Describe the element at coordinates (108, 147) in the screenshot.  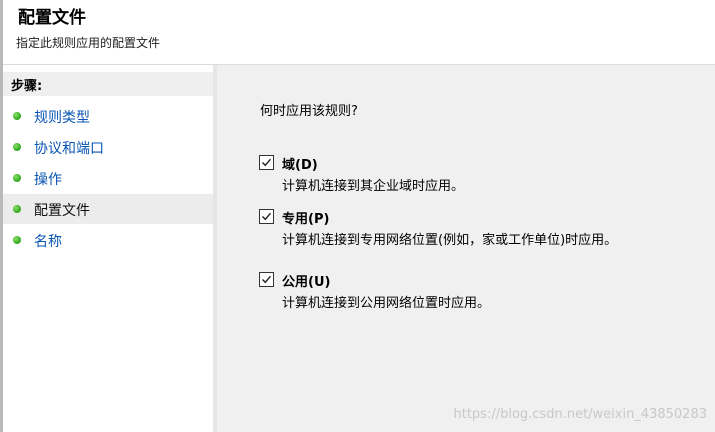
I see `step-protocol-ports: 协议和端口` at that location.